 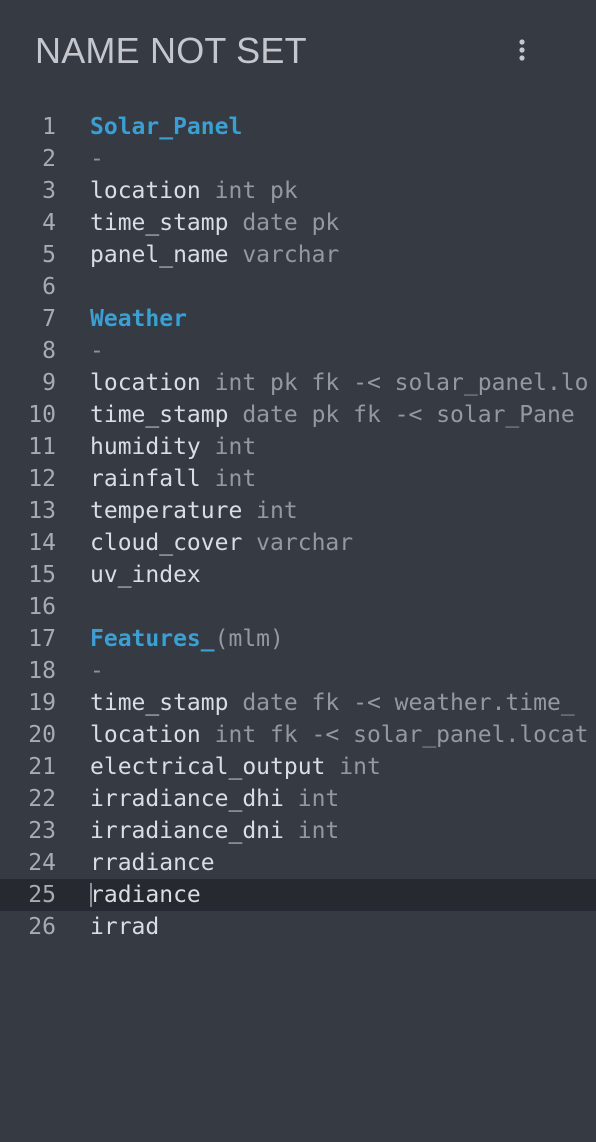 I want to click on editor-line: 26 irrad, so click(x=298, y=927).